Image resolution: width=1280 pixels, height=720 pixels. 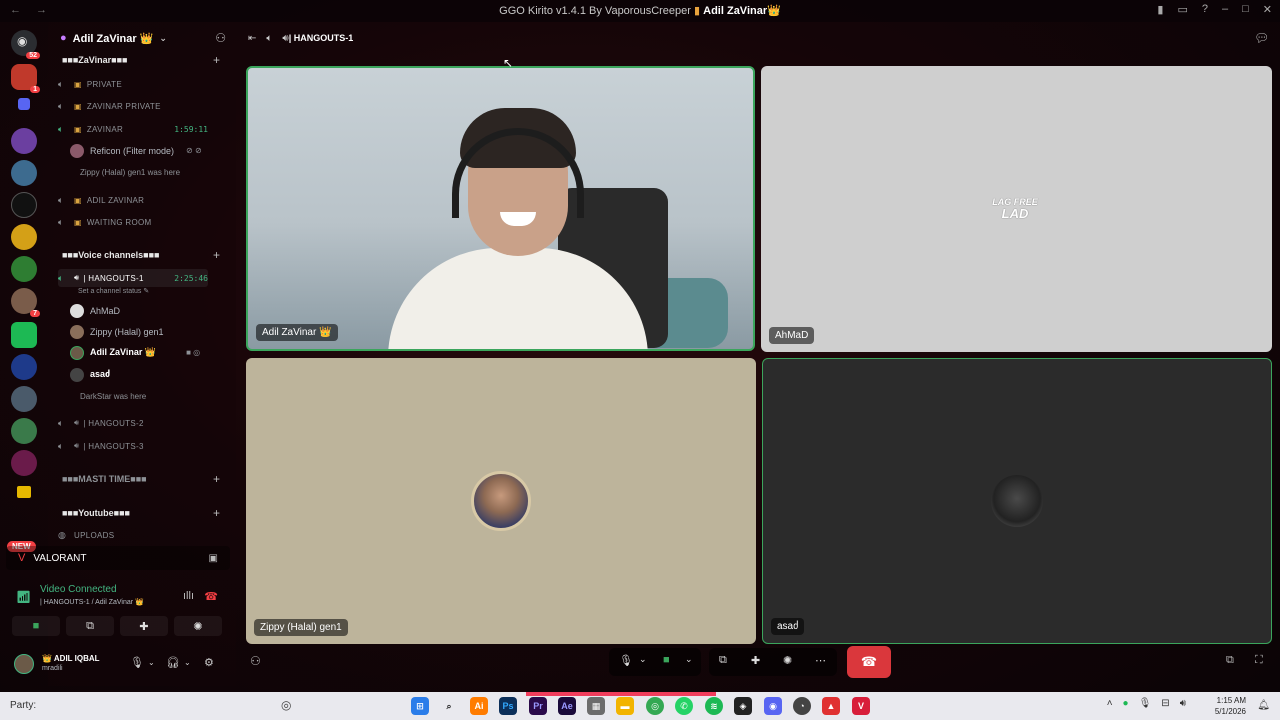 What do you see at coordinates (133, 106) in the screenshot?
I see `channel-zavinar-private: 🔈︎ ▣ ZAVINAR PRIVATE` at bounding box center [133, 106].